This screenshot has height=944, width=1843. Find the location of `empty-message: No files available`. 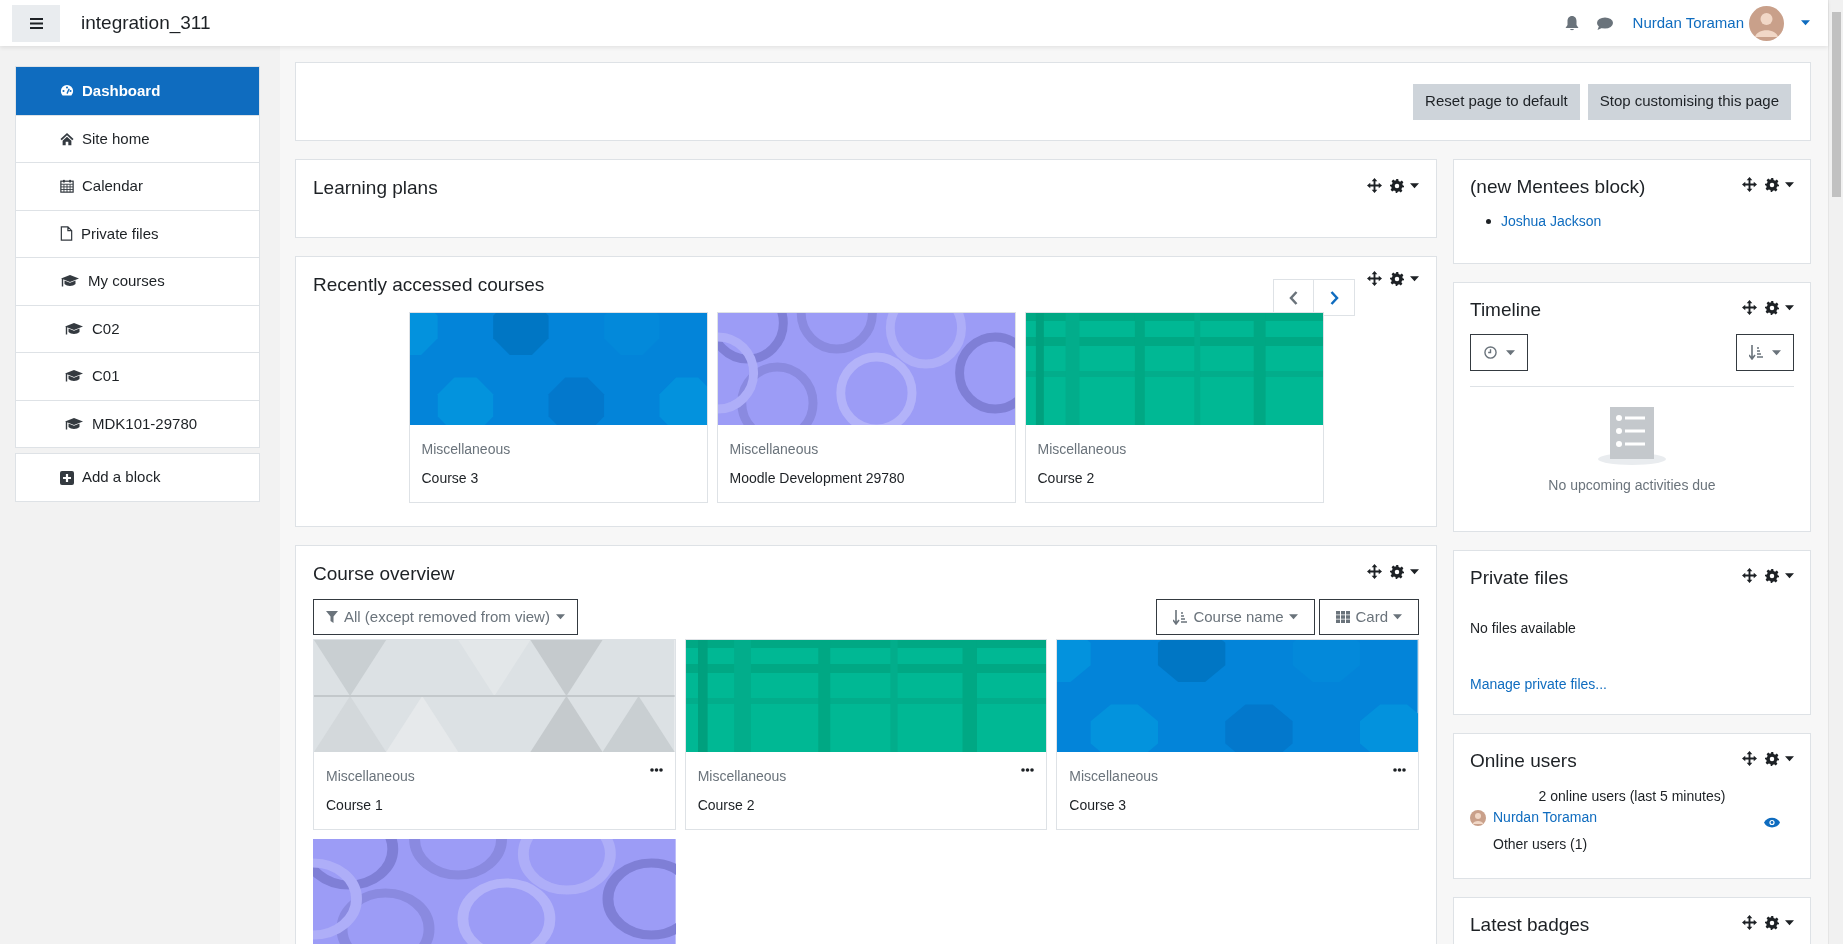

empty-message: No files available is located at coordinates (1523, 628).